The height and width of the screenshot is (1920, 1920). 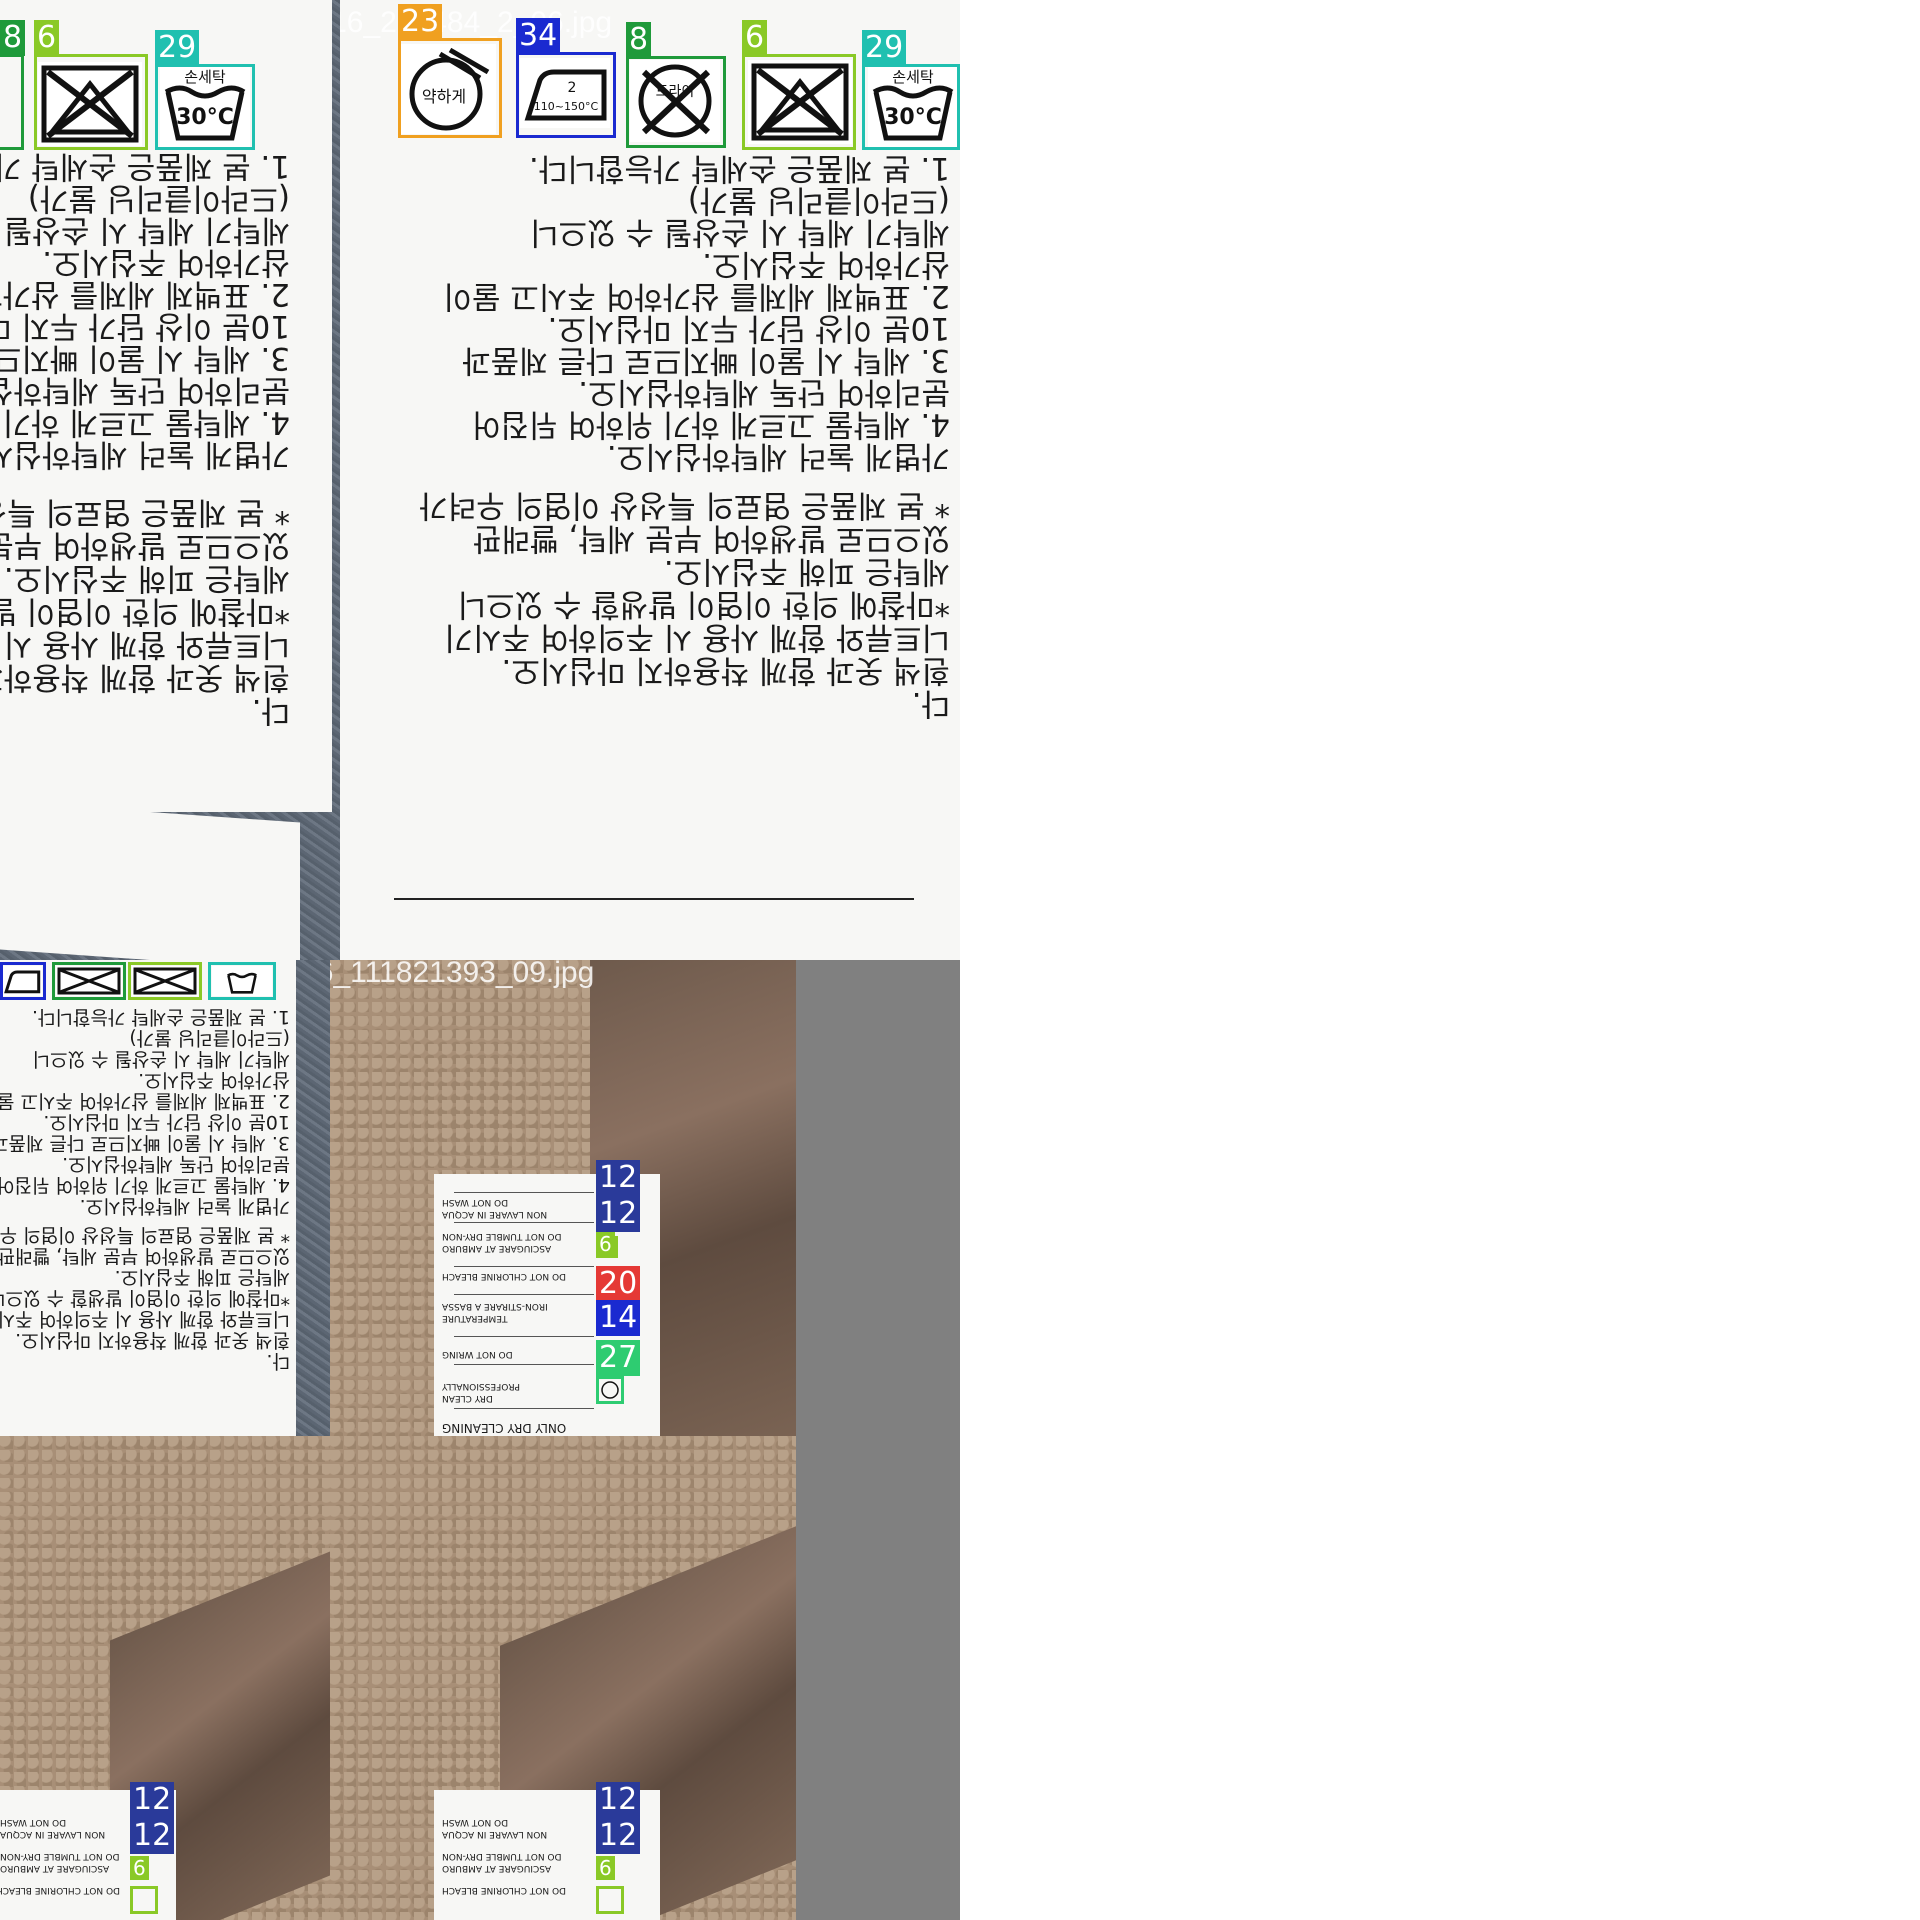 What do you see at coordinates (462, 974) in the screenshot?
I see `image-filename: 20250516_111821393_09.jpg` at bounding box center [462, 974].